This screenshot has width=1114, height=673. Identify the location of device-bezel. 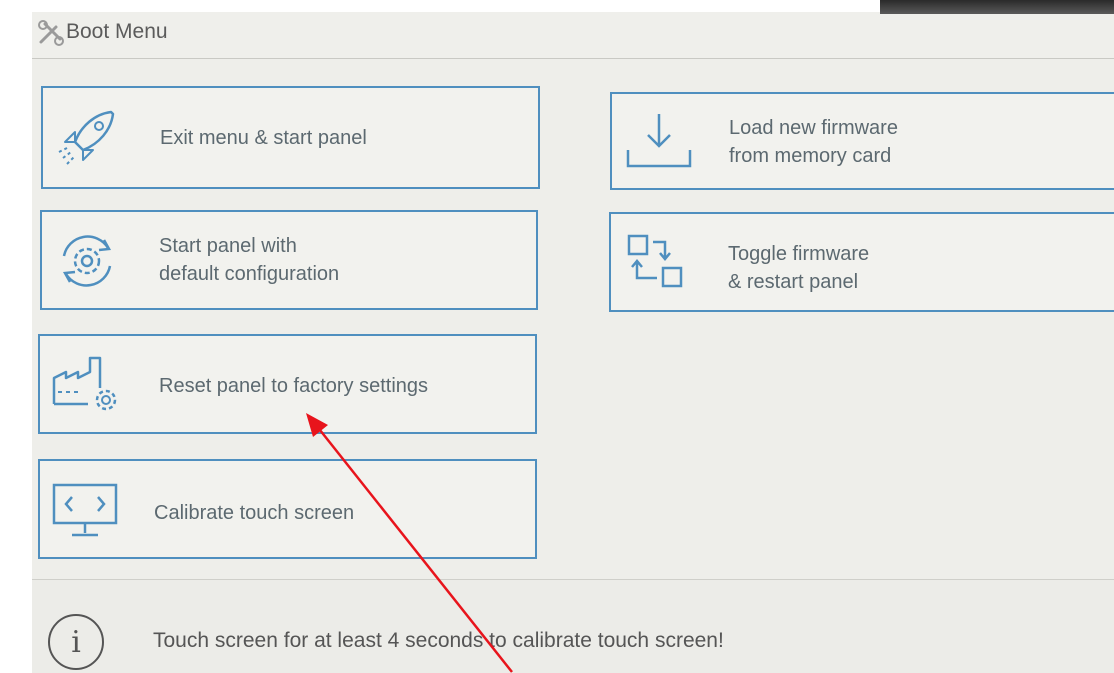
(997, 7).